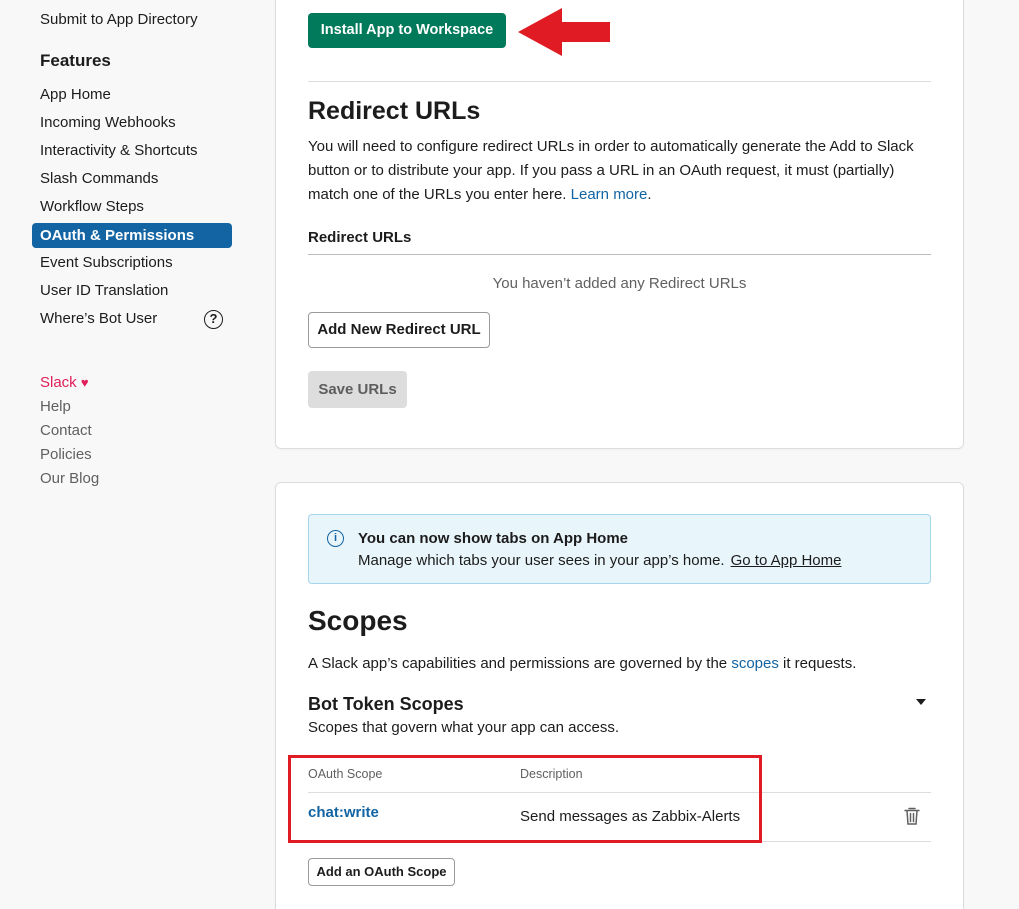 This screenshot has width=1019, height=909. What do you see at coordinates (335, 538) in the screenshot?
I see `info-icon: i` at bounding box center [335, 538].